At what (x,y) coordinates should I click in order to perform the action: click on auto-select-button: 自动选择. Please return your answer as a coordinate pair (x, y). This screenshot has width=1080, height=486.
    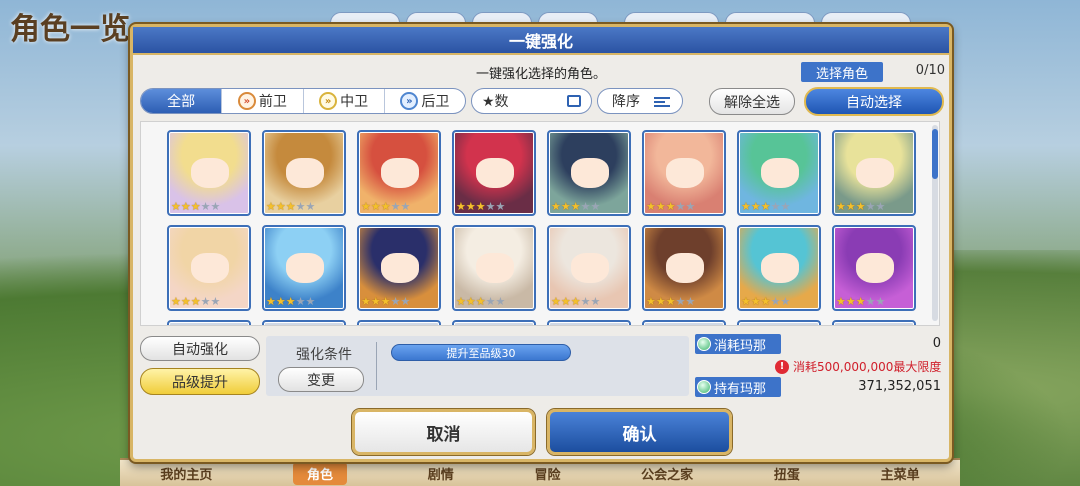
    Looking at the image, I should click on (874, 101).